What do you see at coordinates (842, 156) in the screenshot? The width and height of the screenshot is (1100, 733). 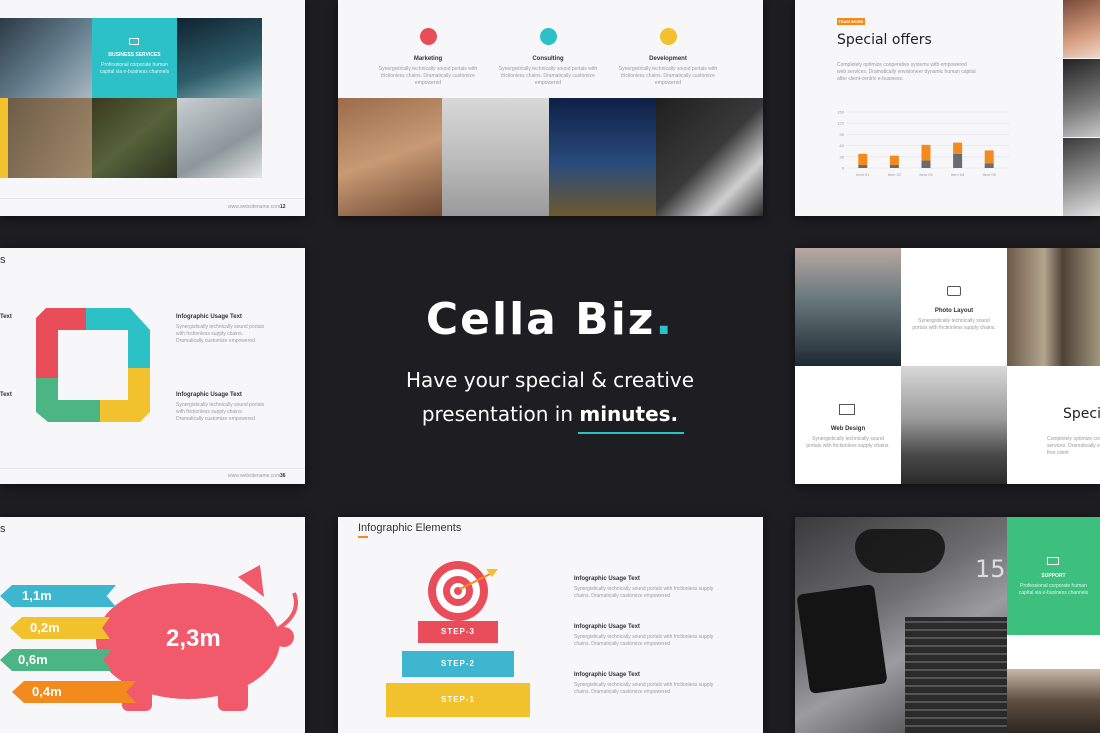 I see `y-tick-label: 30` at bounding box center [842, 156].